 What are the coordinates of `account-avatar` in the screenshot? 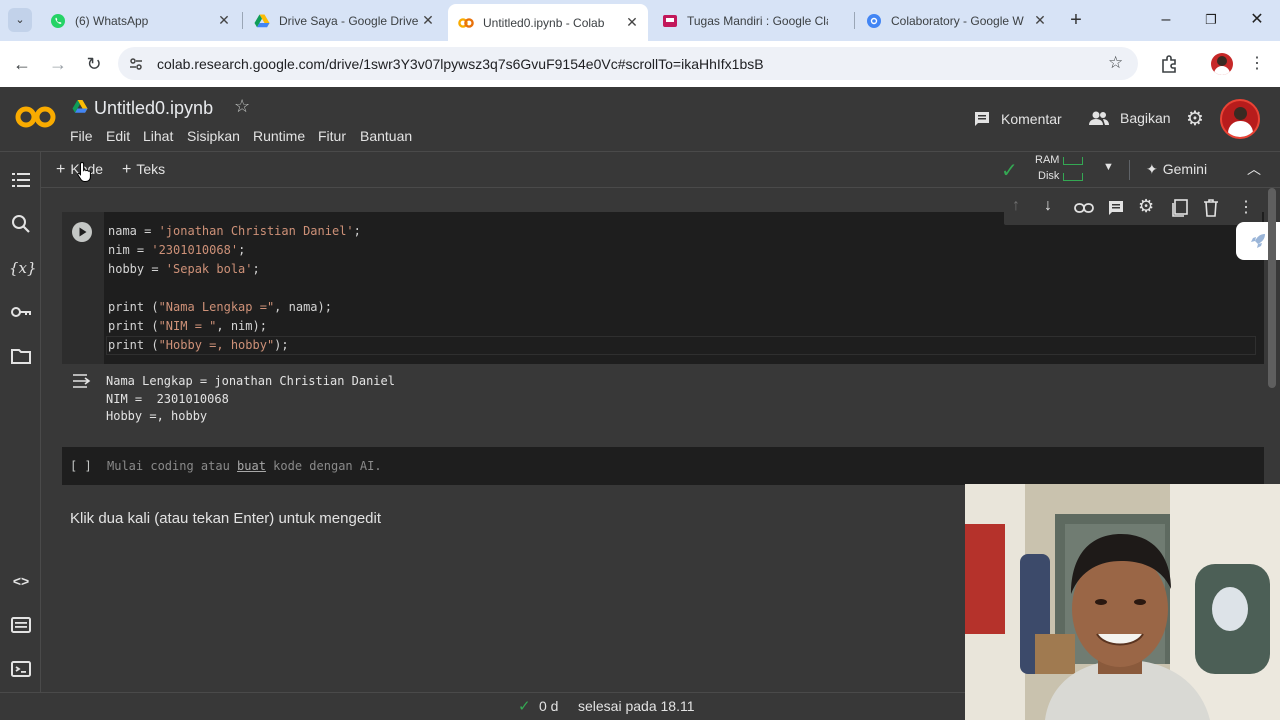 It's located at (1240, 119).